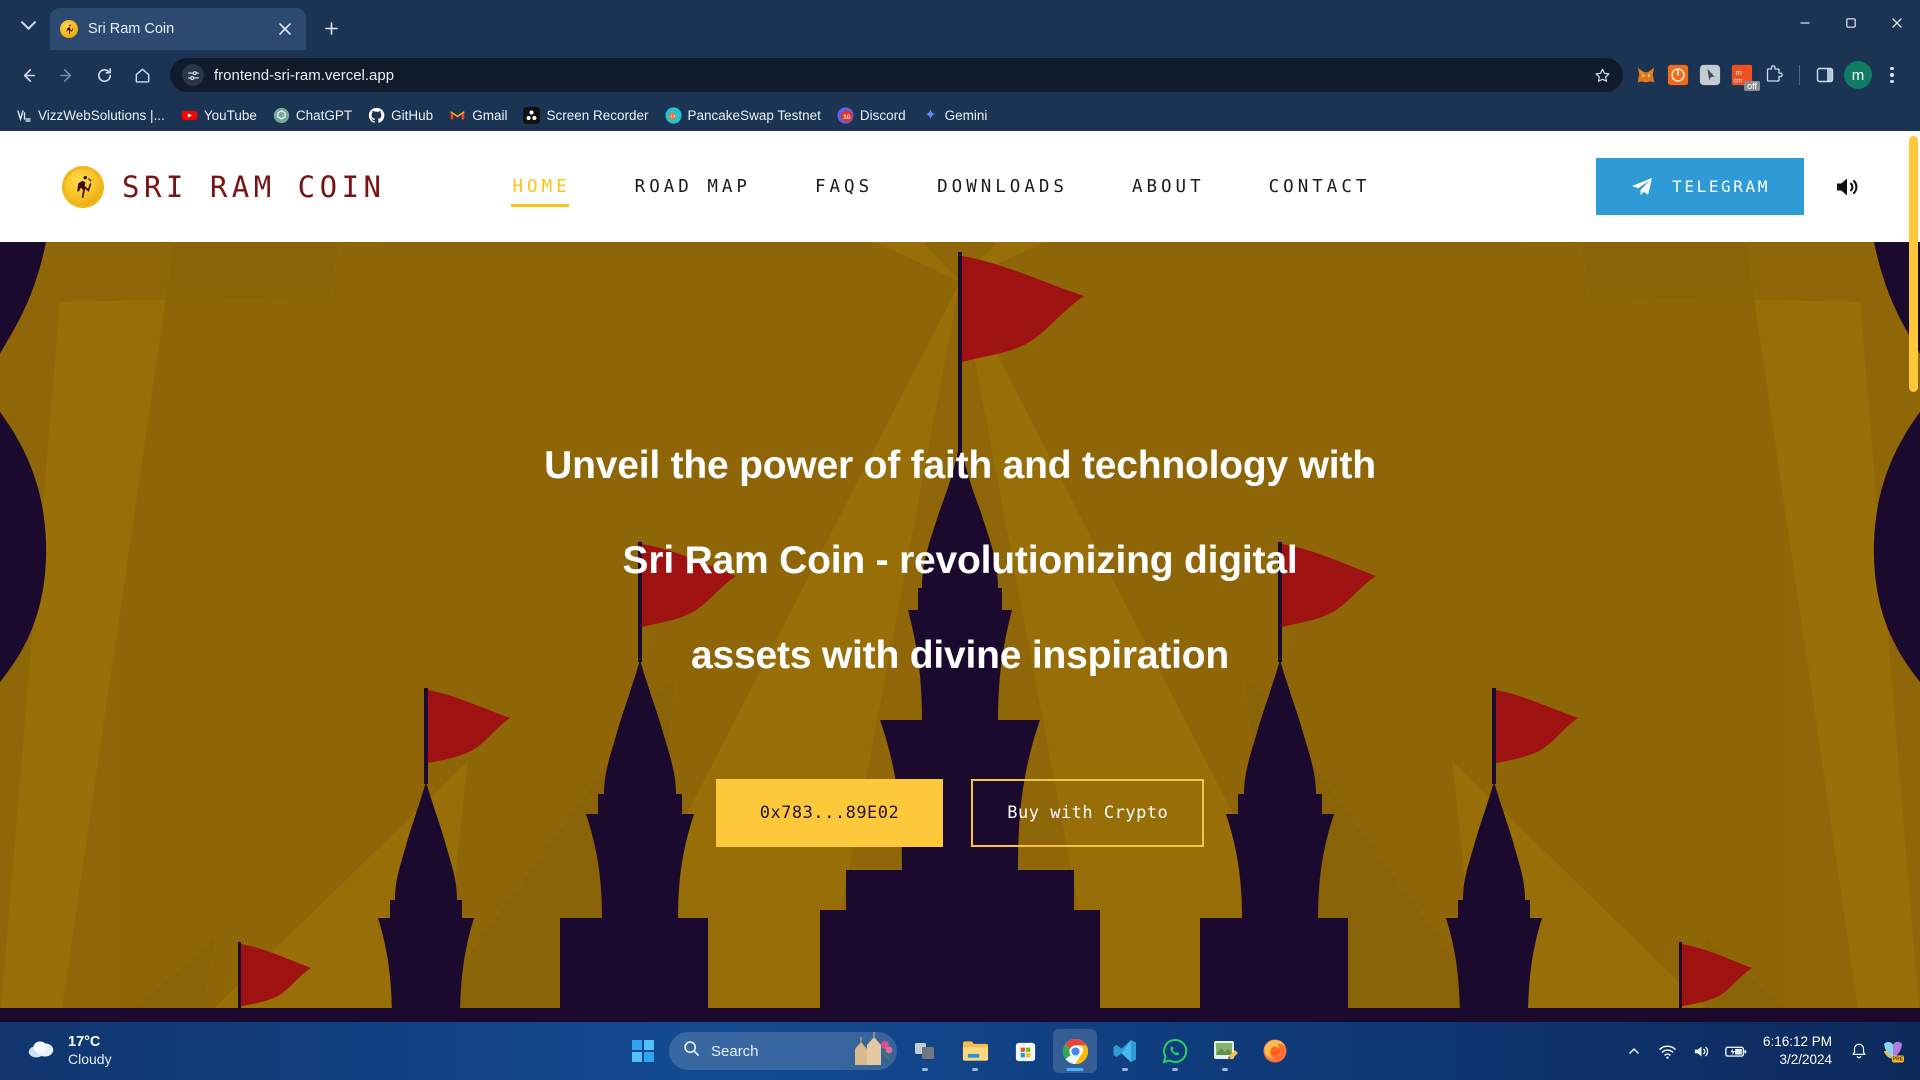  I want to click on page-scrollbar, so click(1913, 576).